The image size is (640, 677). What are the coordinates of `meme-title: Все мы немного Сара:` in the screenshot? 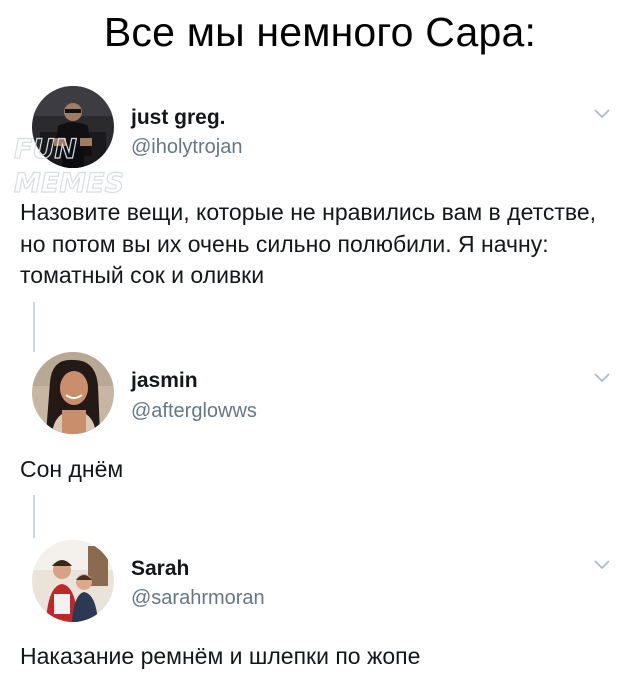 It's located at (320, 32).